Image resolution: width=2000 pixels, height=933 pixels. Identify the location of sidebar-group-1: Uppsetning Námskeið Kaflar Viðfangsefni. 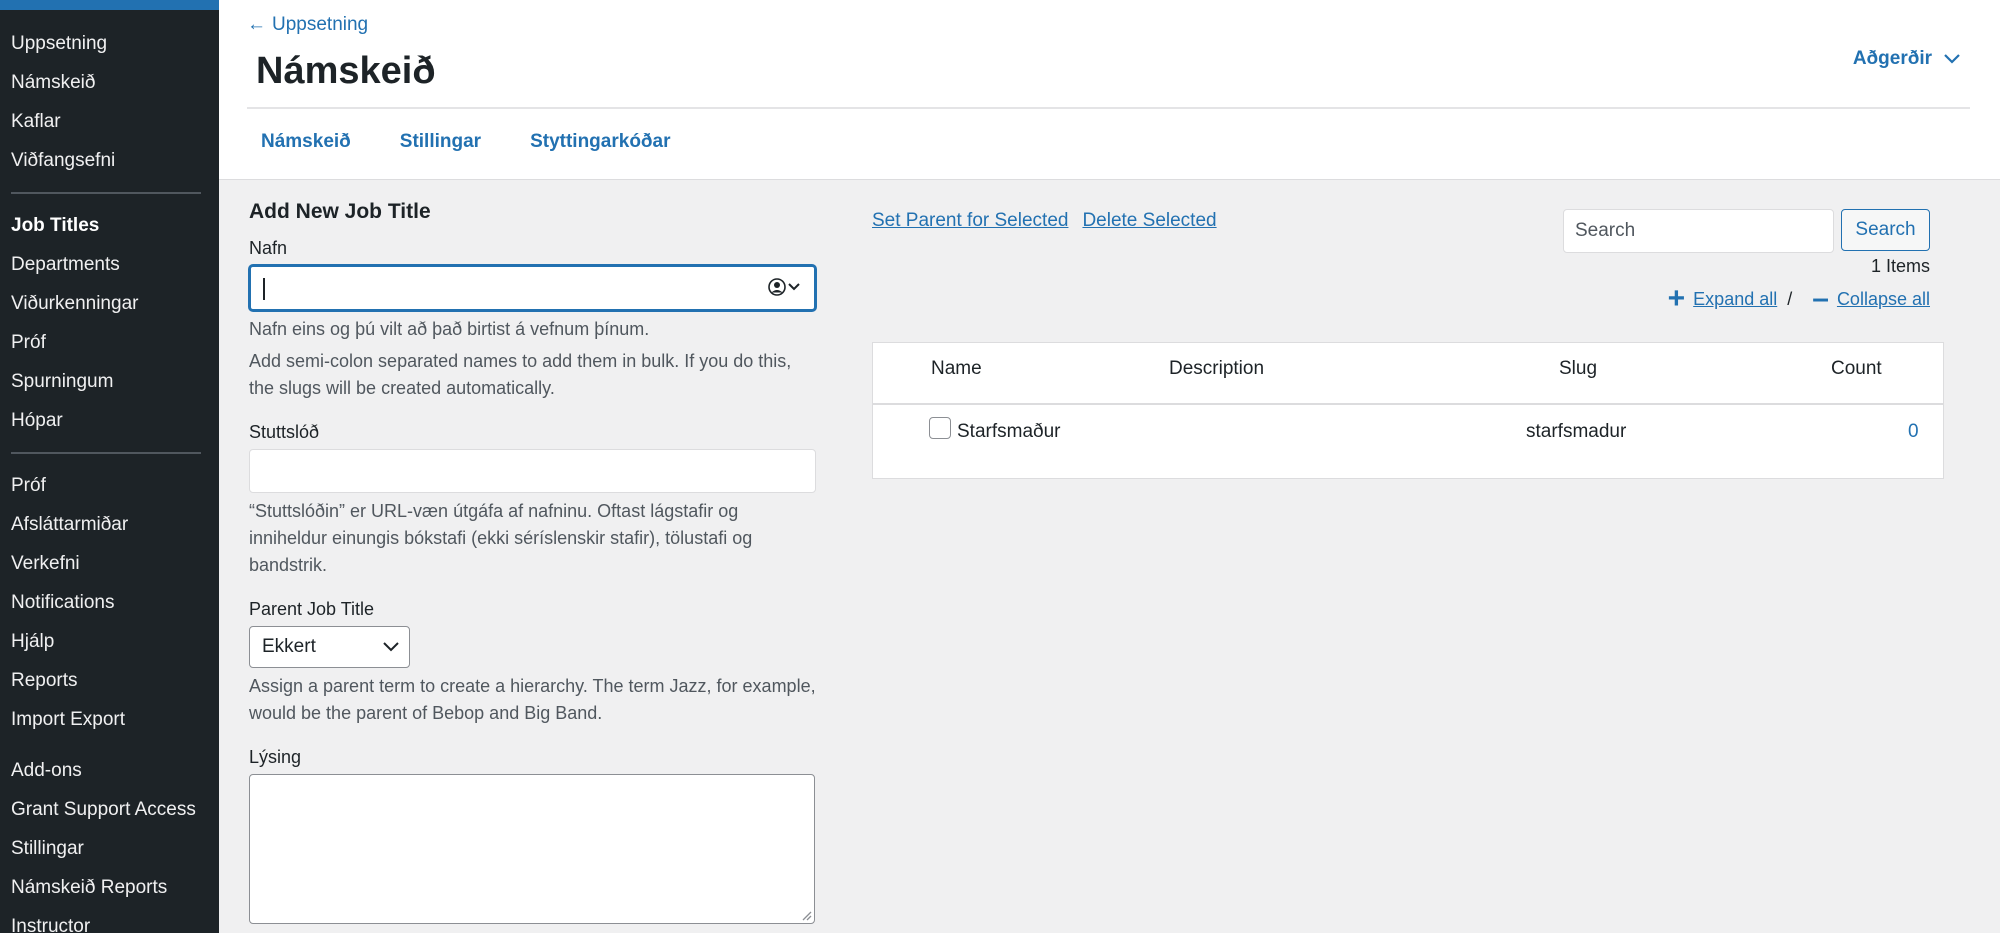
(109, 95).